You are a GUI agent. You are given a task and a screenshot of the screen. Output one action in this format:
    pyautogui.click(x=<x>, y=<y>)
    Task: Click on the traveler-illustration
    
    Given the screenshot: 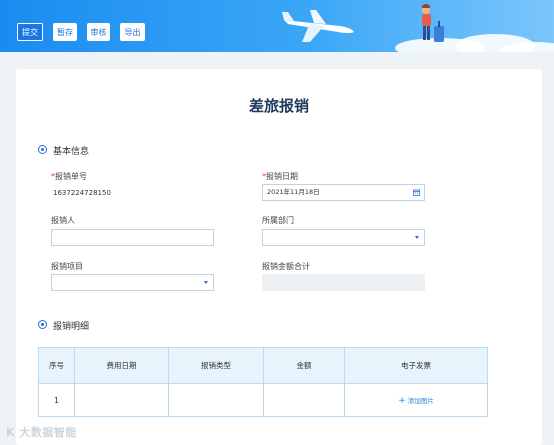 What is the action you would take?
    pyautogui.click(x=433, y=23)
    